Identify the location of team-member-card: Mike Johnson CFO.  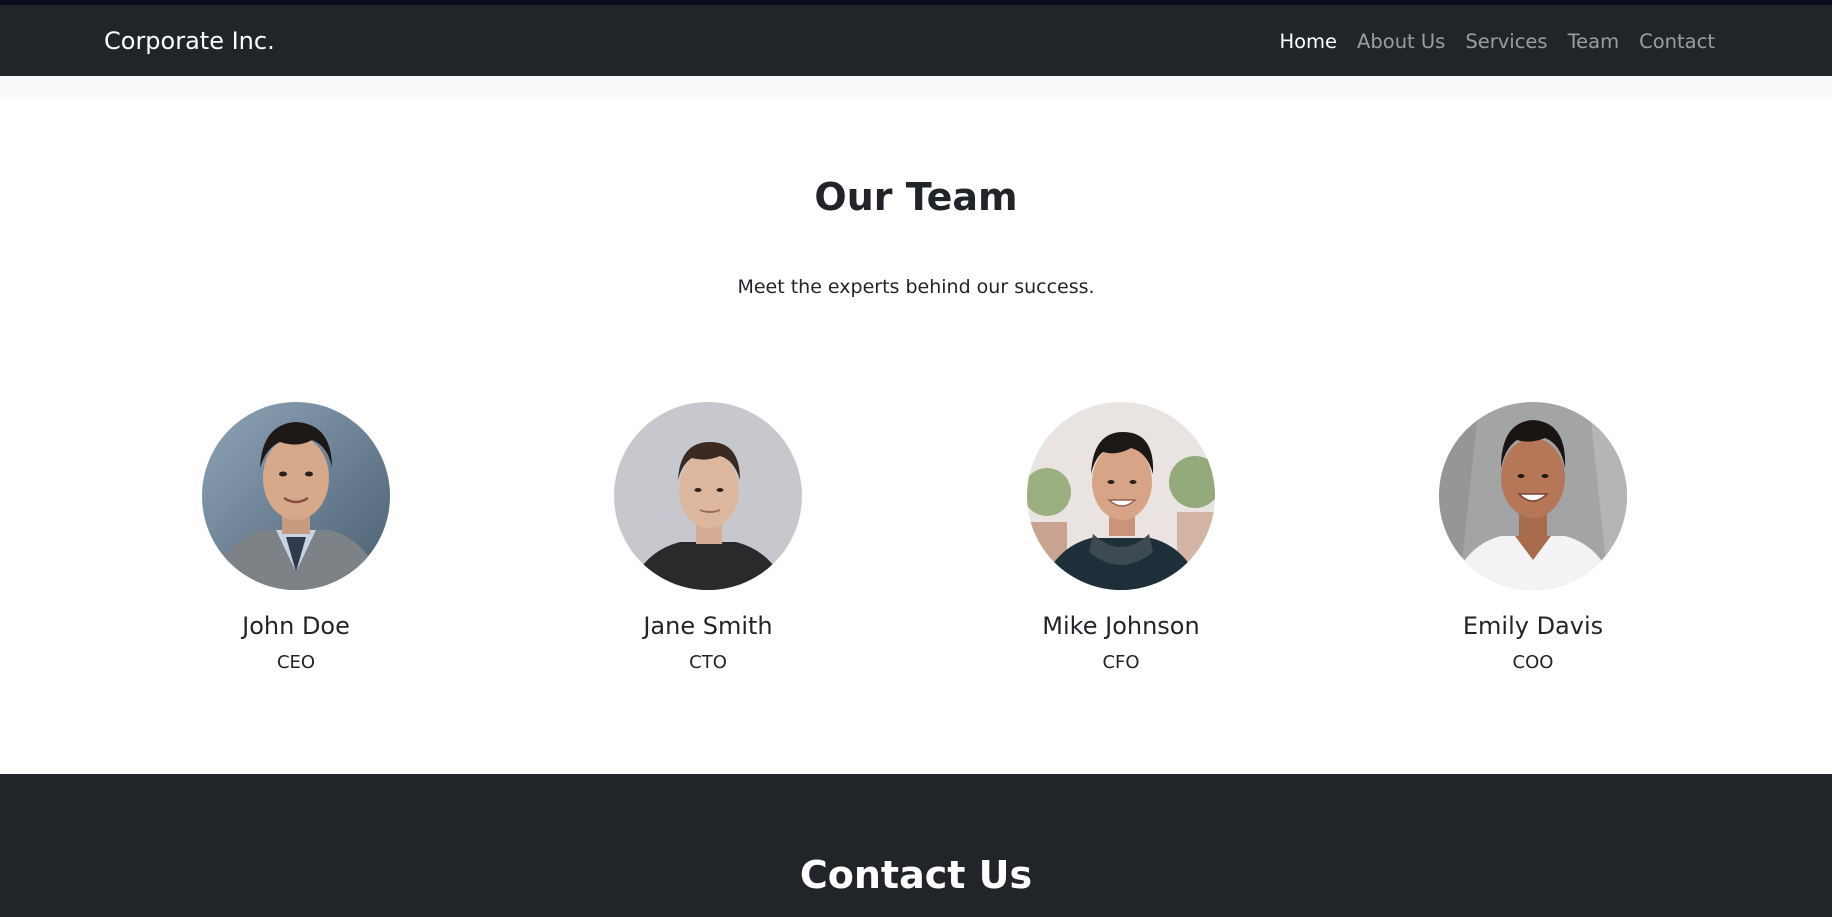
(1121, 537).